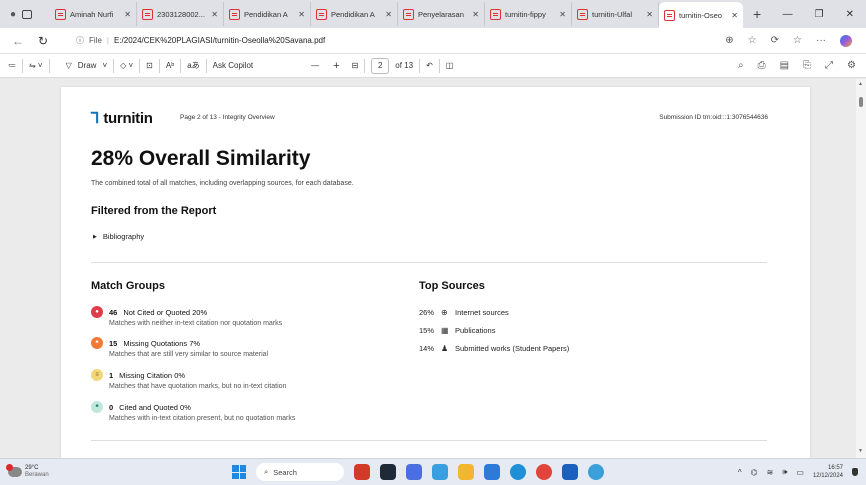 This screenshot has width=866, height=485. I want to click on more-menu-icon: ···, so click(821, 40).